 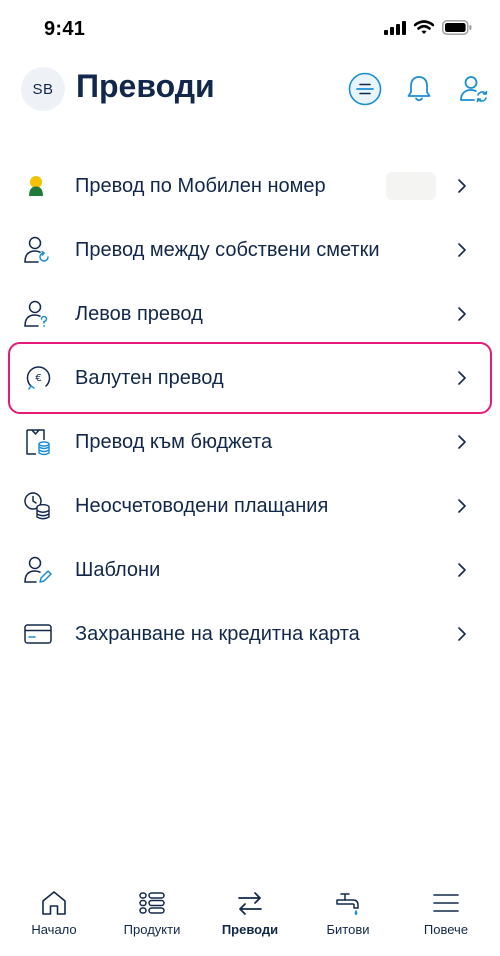 I want to click on tab-transfers: Преводи, so click(x=250, y=916).